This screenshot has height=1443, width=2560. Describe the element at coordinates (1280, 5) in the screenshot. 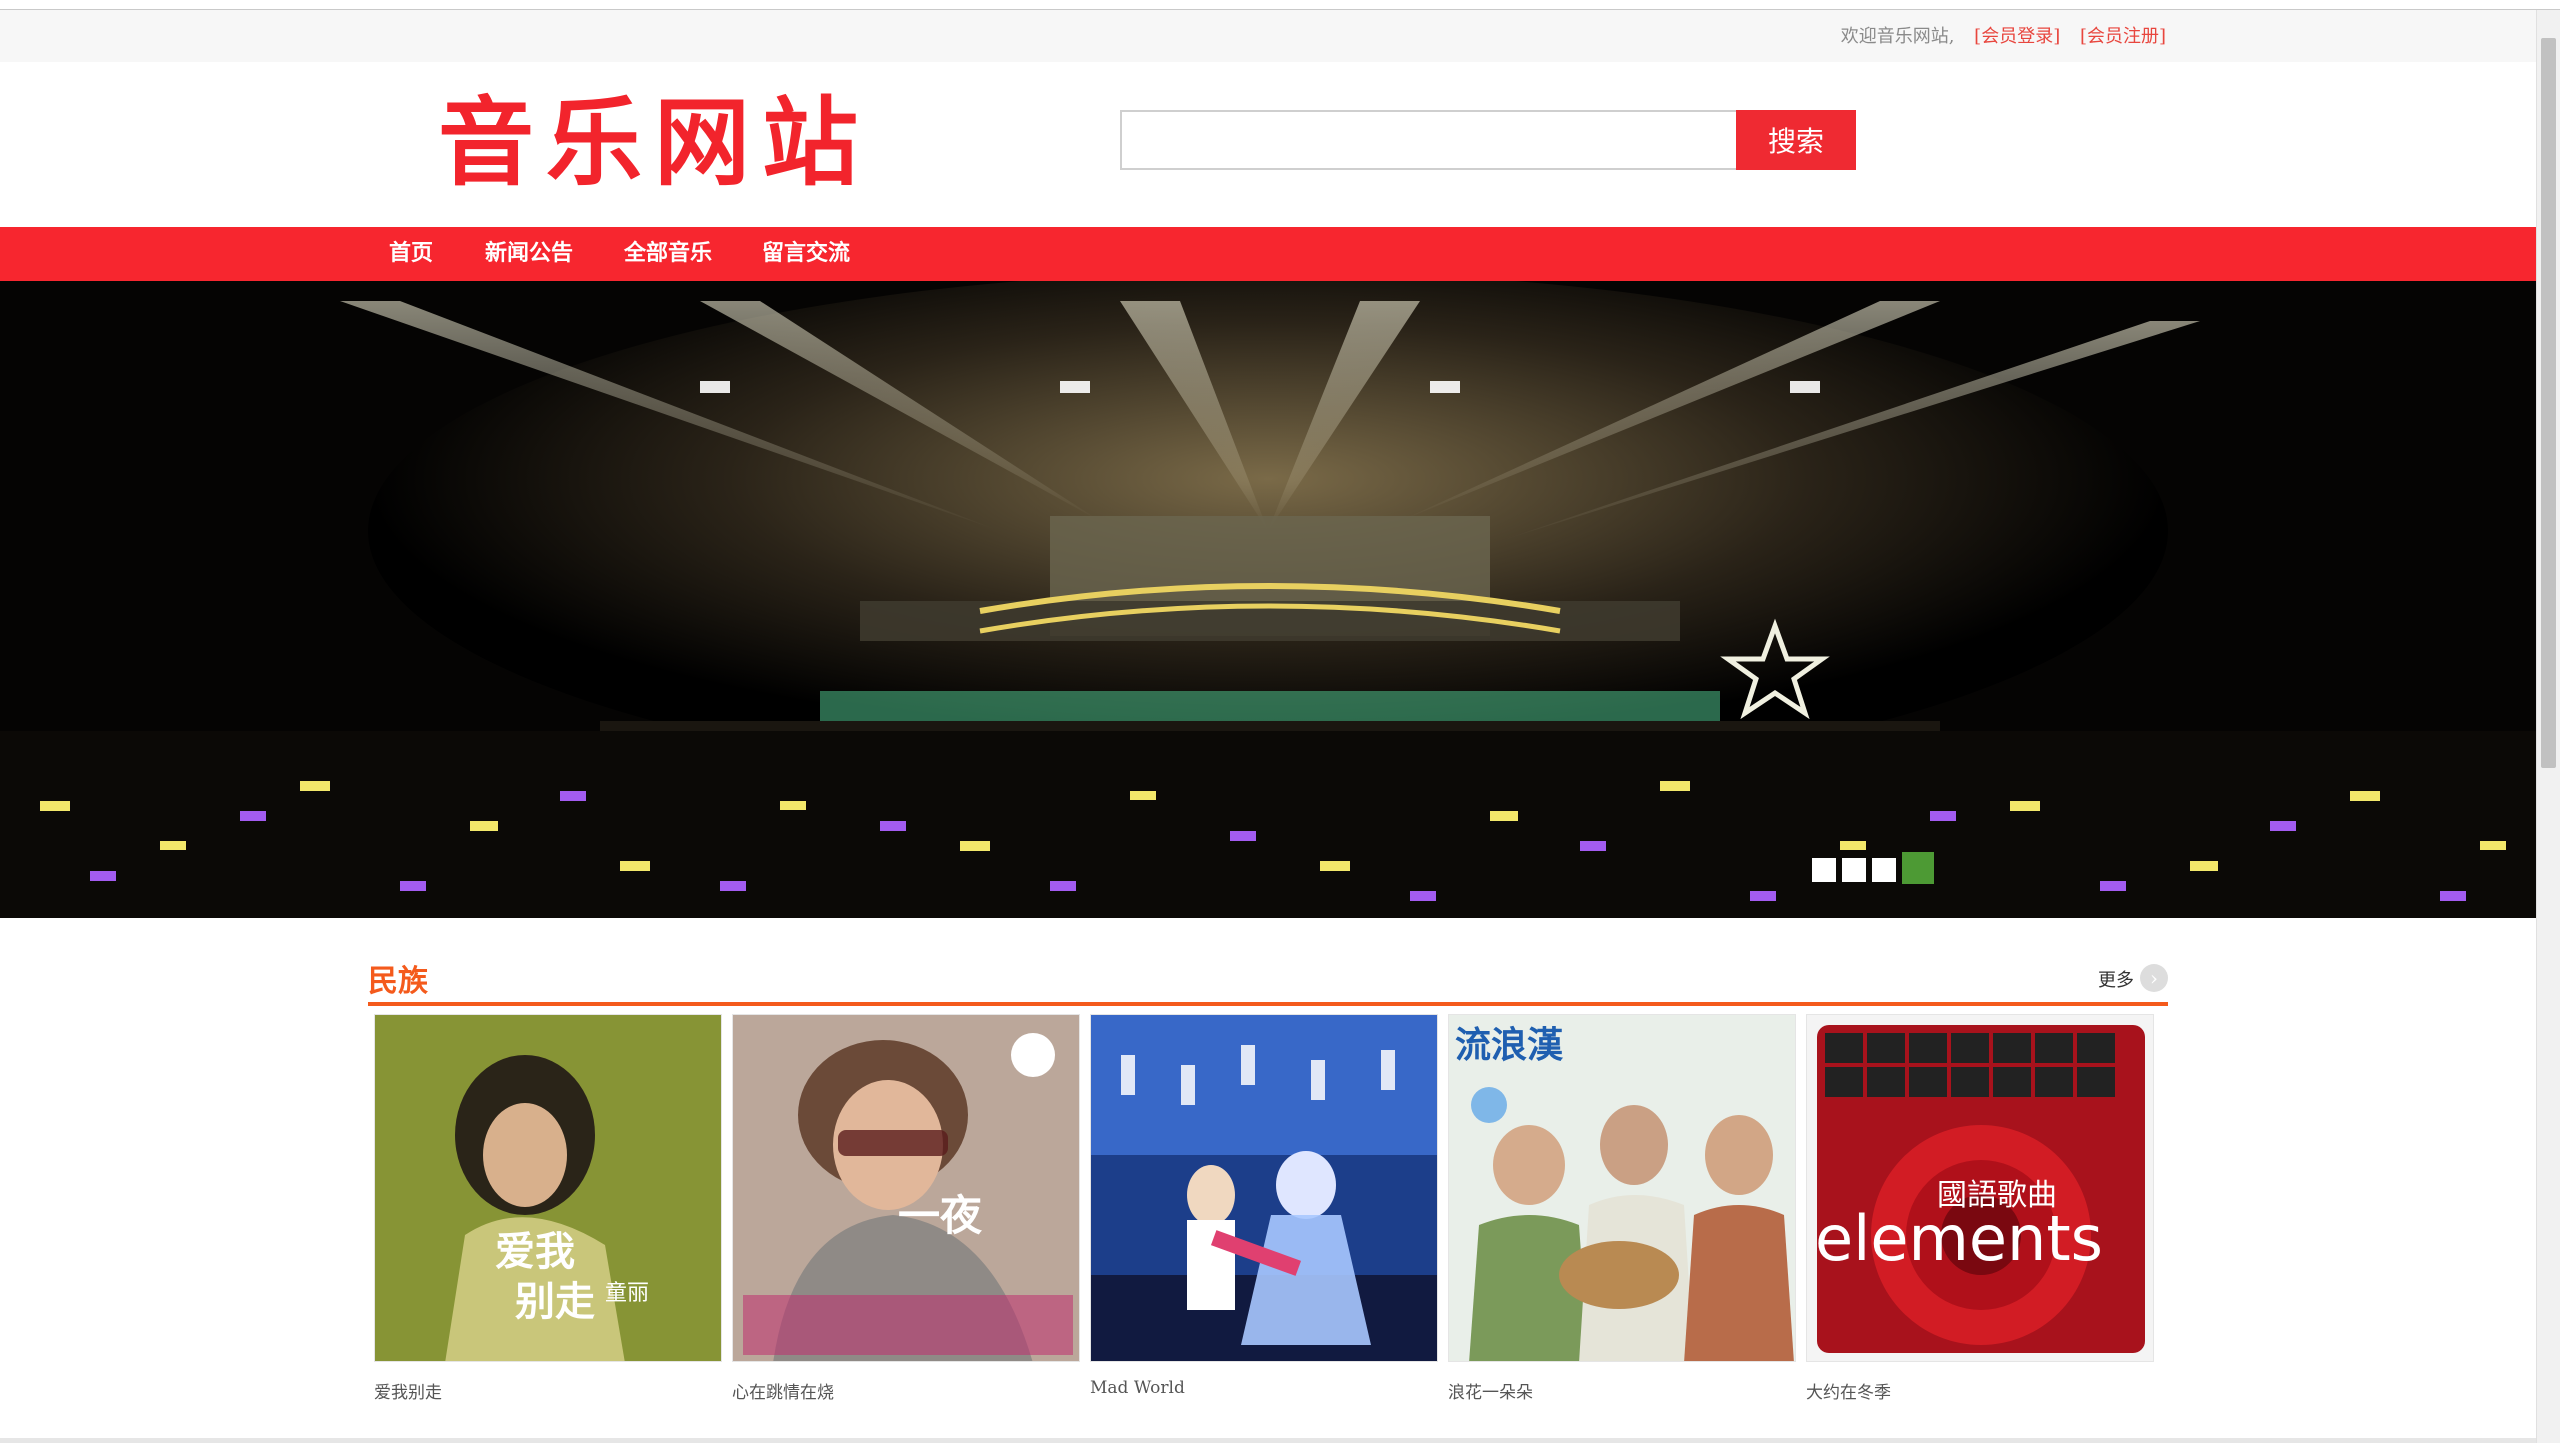

I see `browser-top-edge` at that location.